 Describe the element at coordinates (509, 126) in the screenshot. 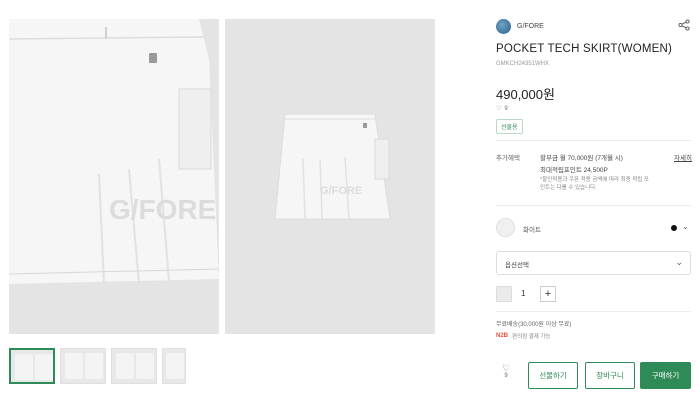

I see `gift-badge: 선물용` at that location.